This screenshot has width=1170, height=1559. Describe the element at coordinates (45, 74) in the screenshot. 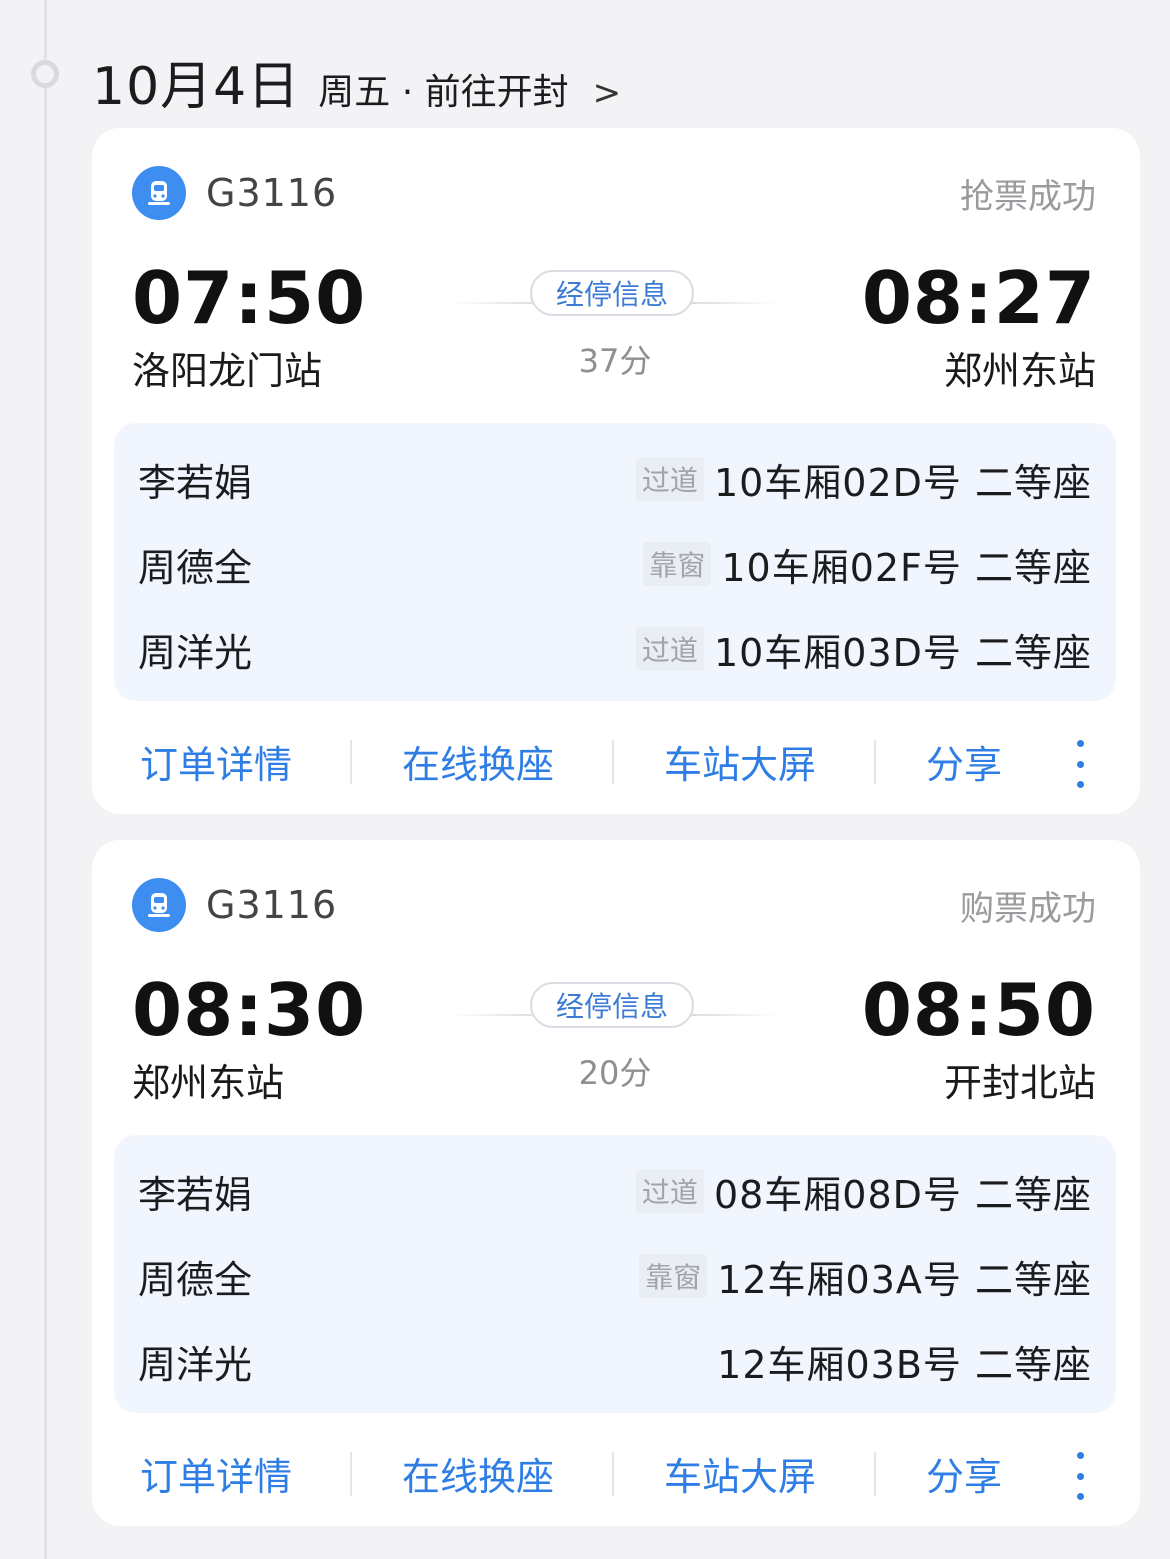

I see `timeline-dot` at that location.